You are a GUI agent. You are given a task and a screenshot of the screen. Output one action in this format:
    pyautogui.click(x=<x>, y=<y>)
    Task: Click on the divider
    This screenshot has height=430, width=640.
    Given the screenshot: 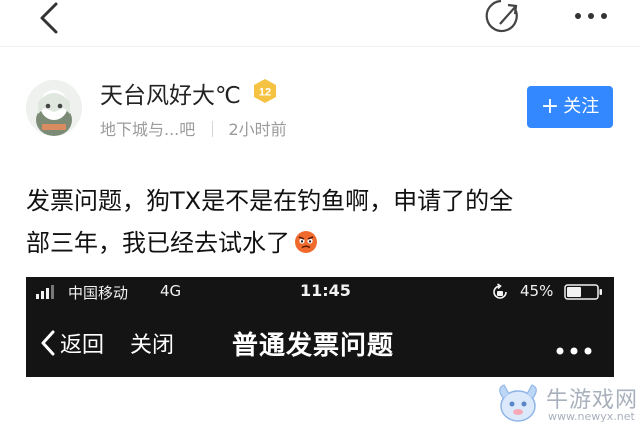 What is the action you would take?
    pyautogui.click(x=320, y=46)
    